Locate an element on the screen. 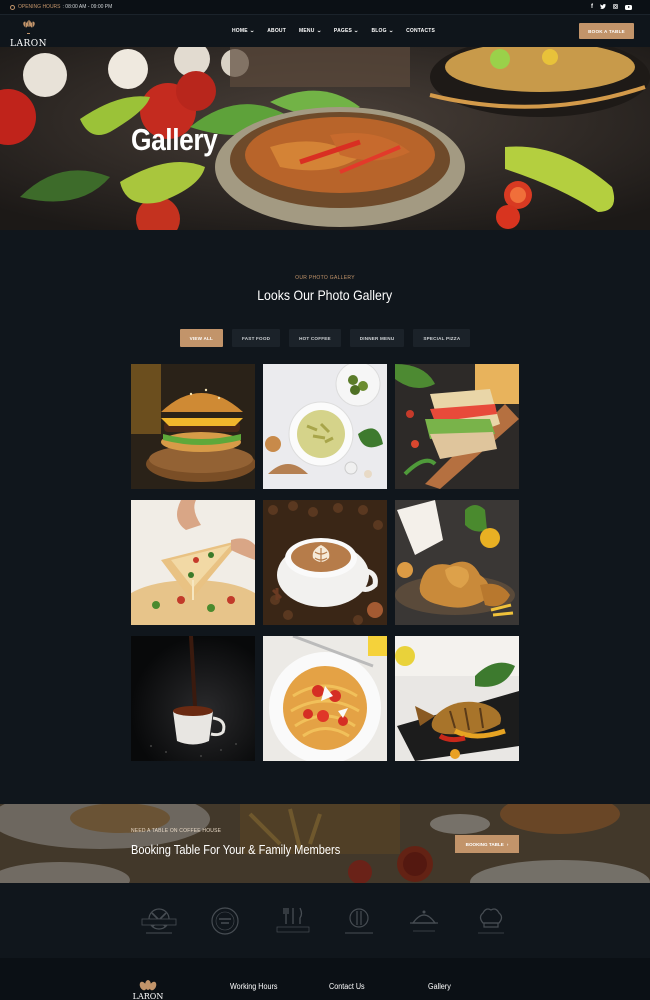  gallery-photo-latte is located at coordinates (325, 562).